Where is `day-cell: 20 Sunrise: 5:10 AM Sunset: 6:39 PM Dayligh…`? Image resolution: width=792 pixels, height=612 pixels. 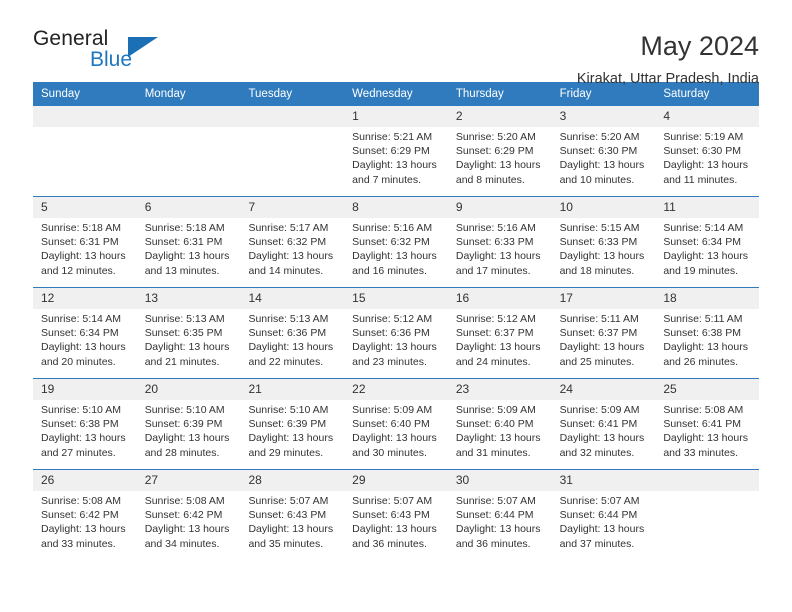
day-cell: 20 Sunrise: 5:10 AM Sunset: 6:39 PM Dayligh… is located at coordinates (188, 424).